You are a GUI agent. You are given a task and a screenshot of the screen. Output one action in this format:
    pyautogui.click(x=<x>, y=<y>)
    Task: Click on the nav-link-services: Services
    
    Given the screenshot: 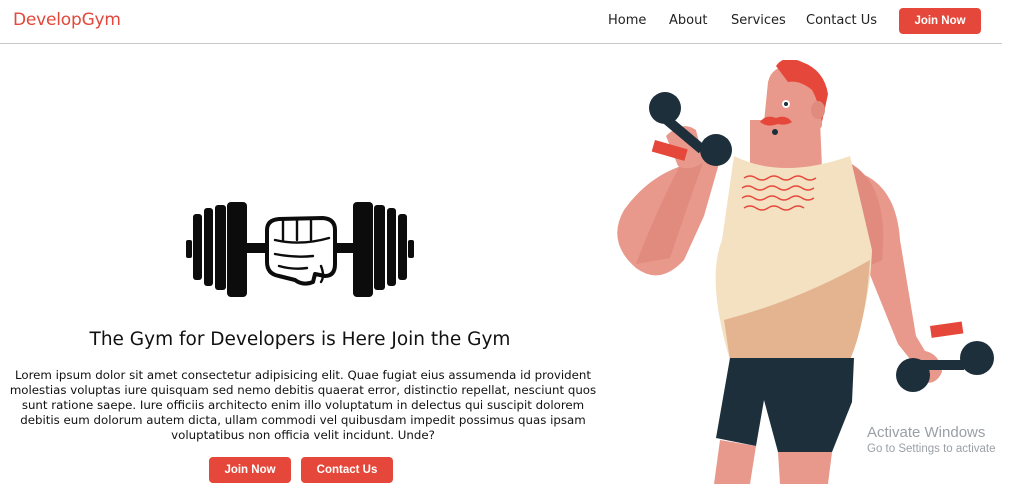 What is the action you would take?
    pyautogui.click(x=758, y=20)
    